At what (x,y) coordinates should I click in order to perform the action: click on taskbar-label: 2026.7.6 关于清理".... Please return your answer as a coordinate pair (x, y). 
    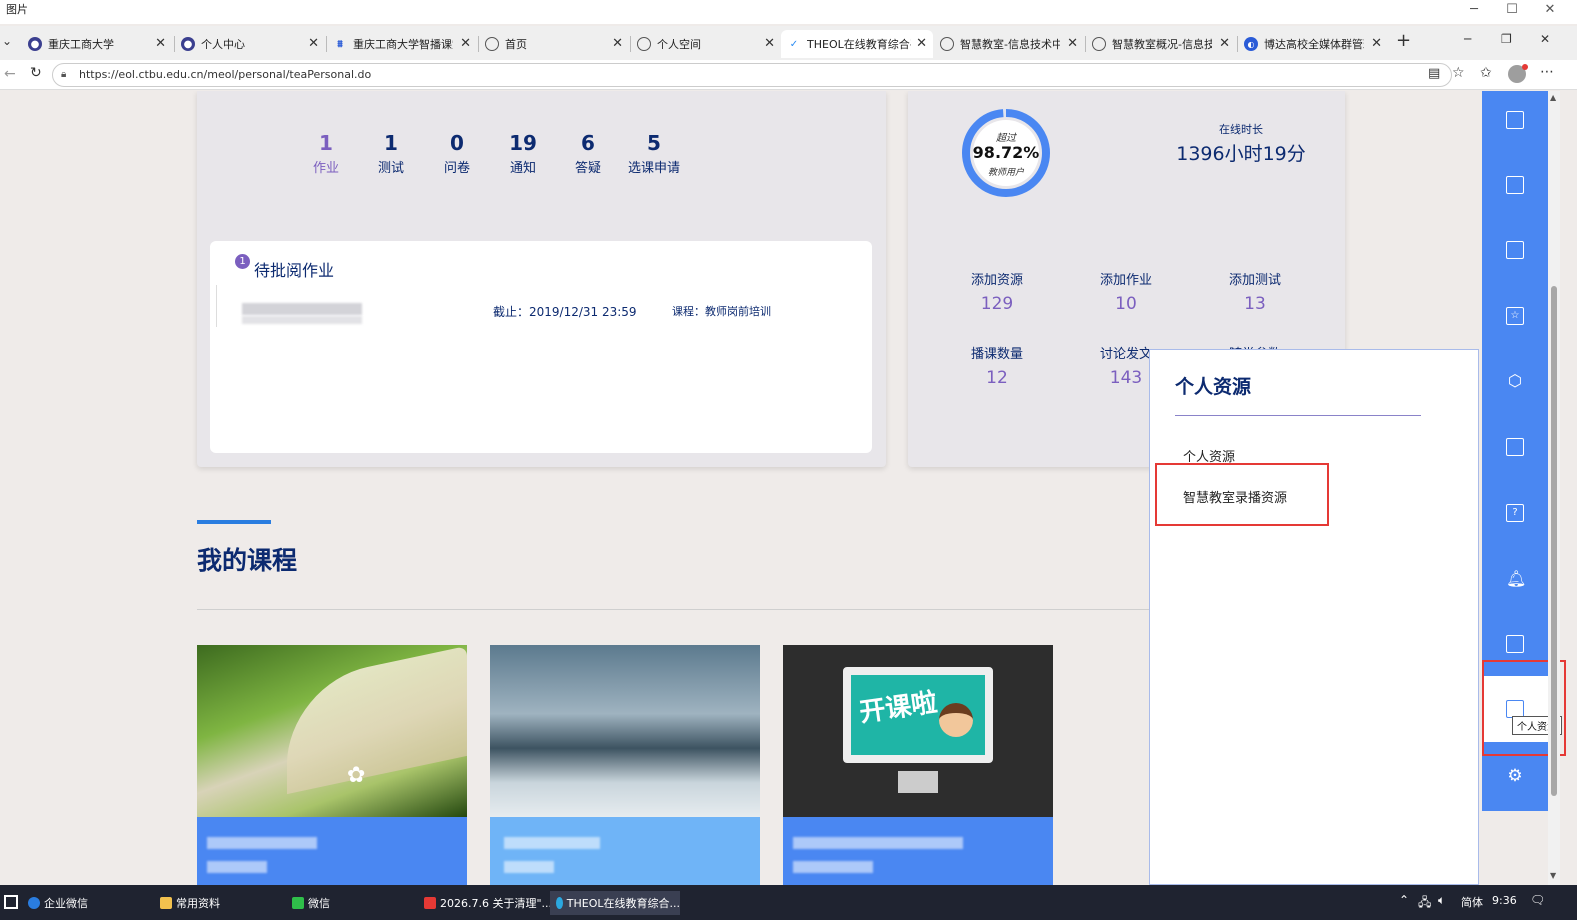
    Looking at the image, I should click on (496, 903).